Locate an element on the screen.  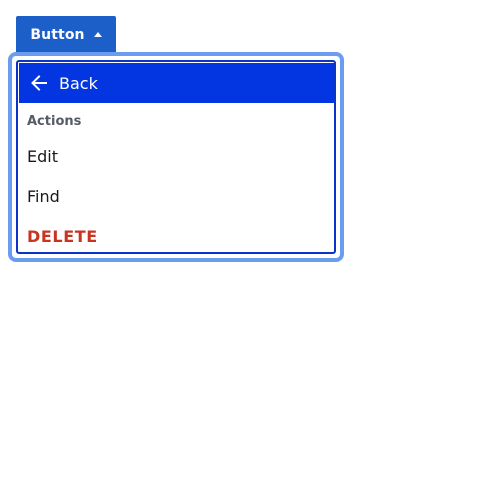
menu-item-delete: DELETE is located at coordinates (62, 236).